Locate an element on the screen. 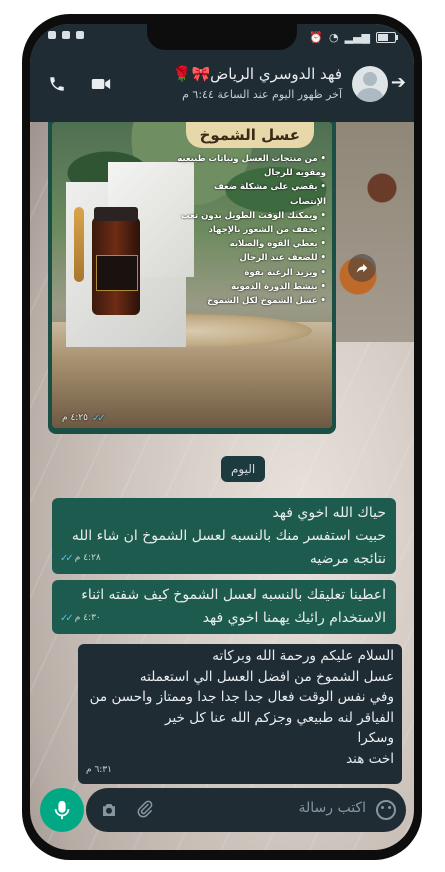 The height and width of the screenshot is (872, 445). paperclip-icon is located at coordinates (145, 811).